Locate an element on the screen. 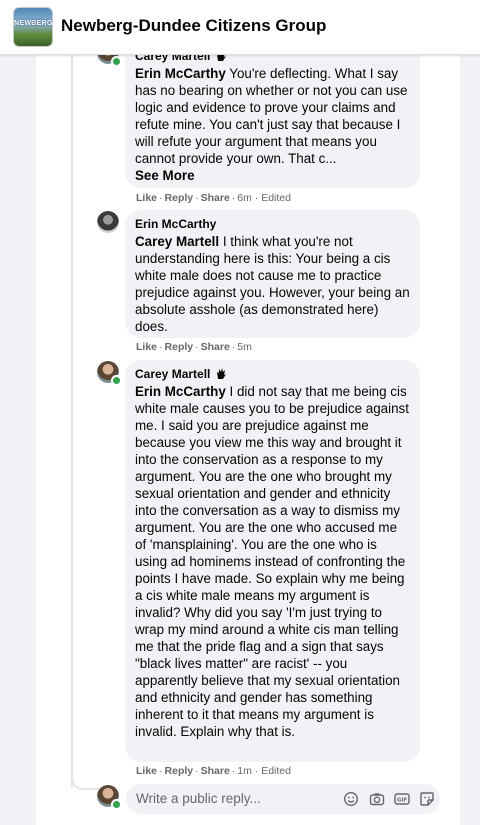 This screenshot has height=825, width=480. mention-link: Carey Martell is located at coordinates (177, 241).